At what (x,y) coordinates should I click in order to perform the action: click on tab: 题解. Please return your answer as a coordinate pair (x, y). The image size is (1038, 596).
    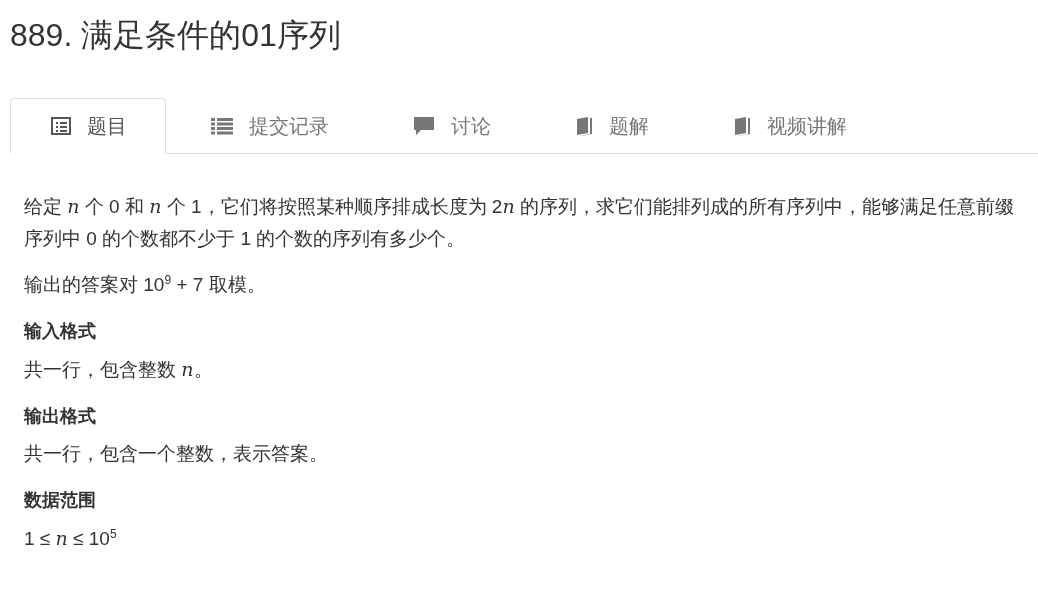
    Looking at the image, I should click on (611, 126).